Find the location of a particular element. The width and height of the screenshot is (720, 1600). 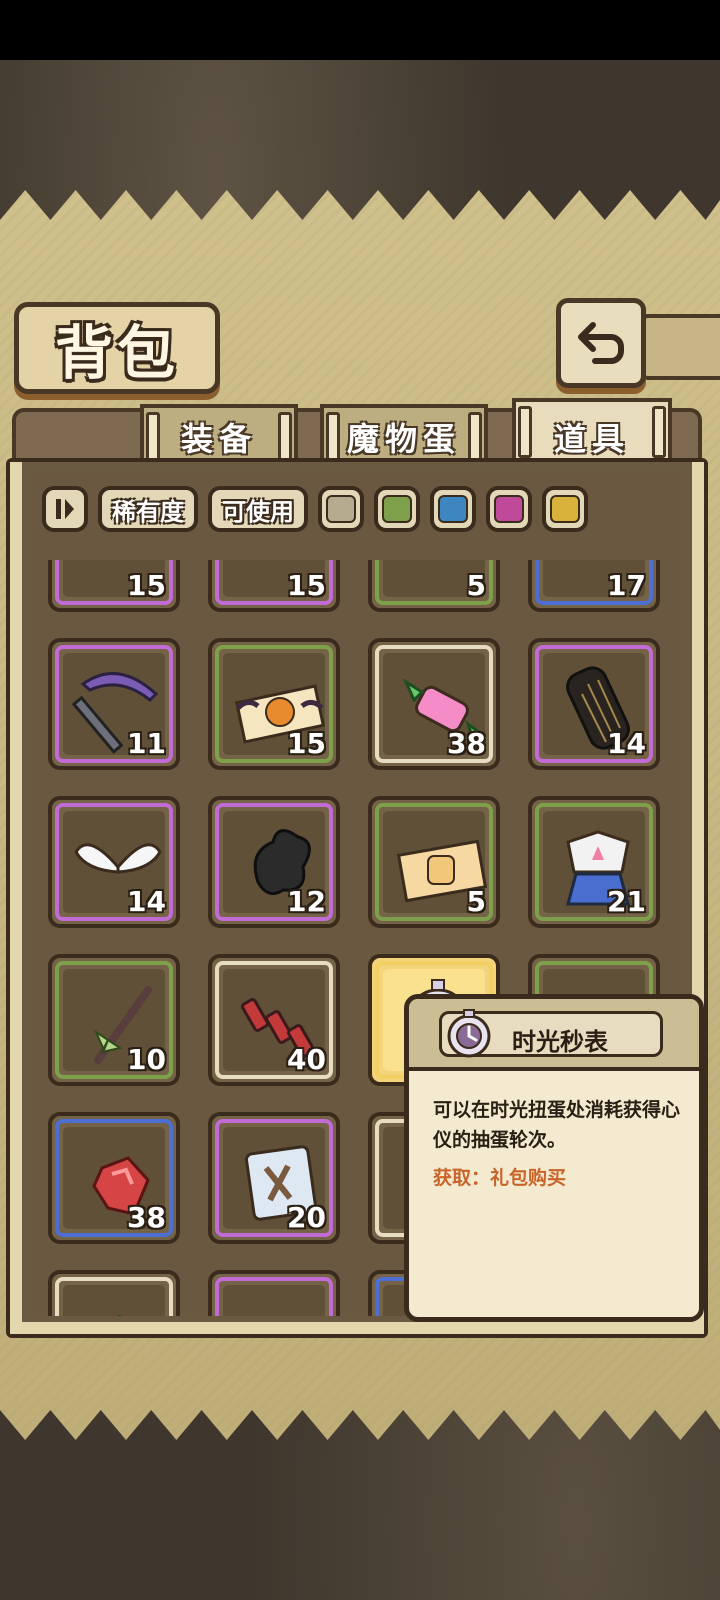

status-bar is located at coordinates (360, 30).